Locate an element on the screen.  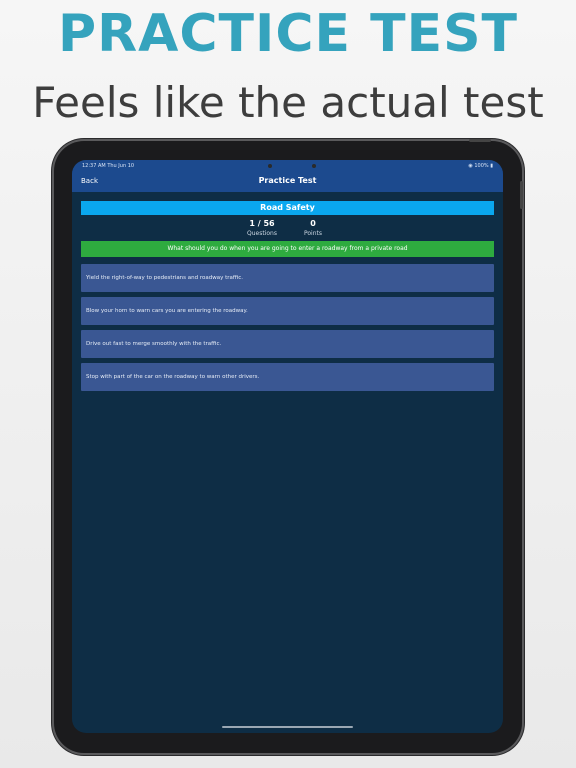
points-label: Points is located at coordinates (313, 233).